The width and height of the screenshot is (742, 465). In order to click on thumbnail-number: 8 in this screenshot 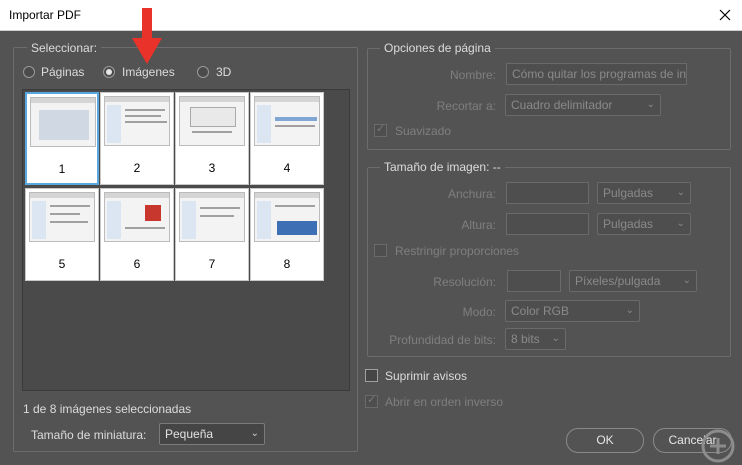, I will do `click(287, 264)`.